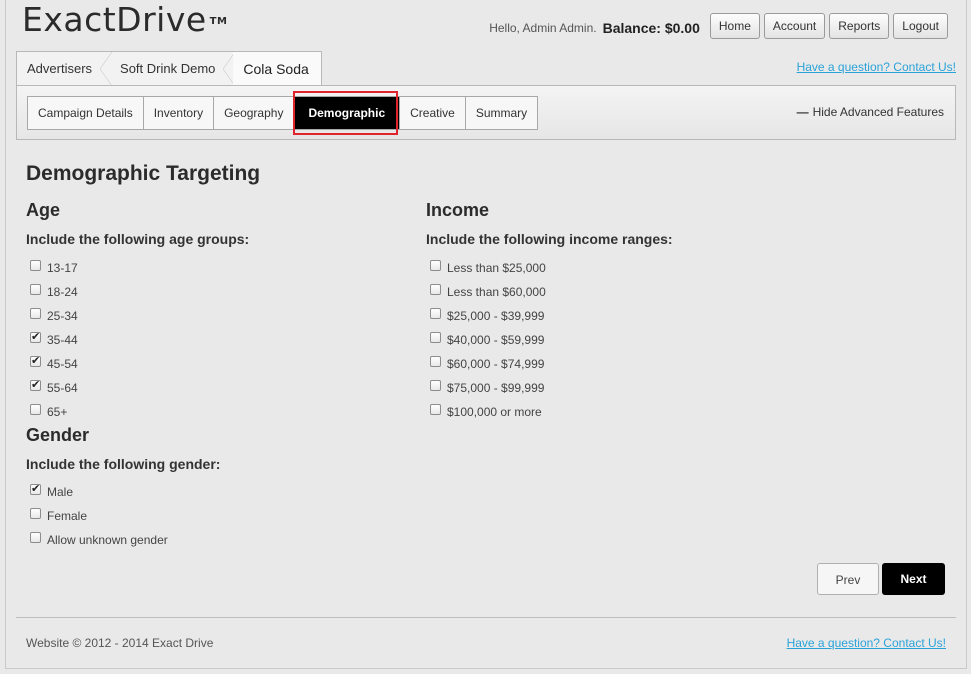 The image size is (971, 674). Describe the element at coordinates (494, 412) in the screenshot. I see `income-option-label: $100,000 or more` at that location.